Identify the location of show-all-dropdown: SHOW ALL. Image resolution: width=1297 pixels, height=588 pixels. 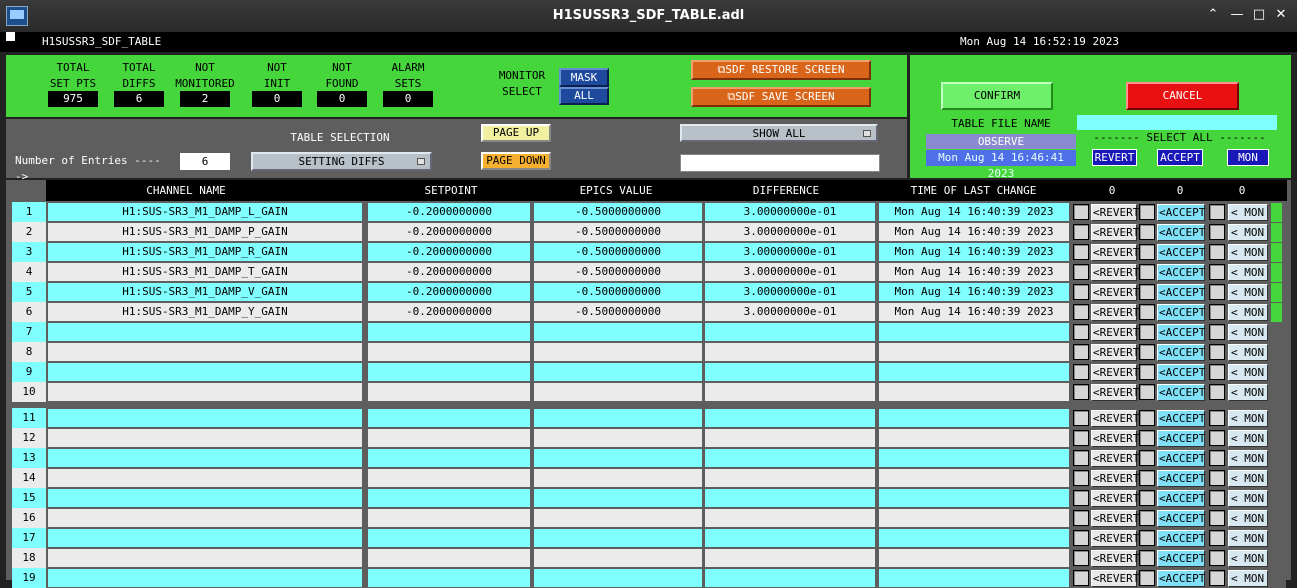
(779, 133).